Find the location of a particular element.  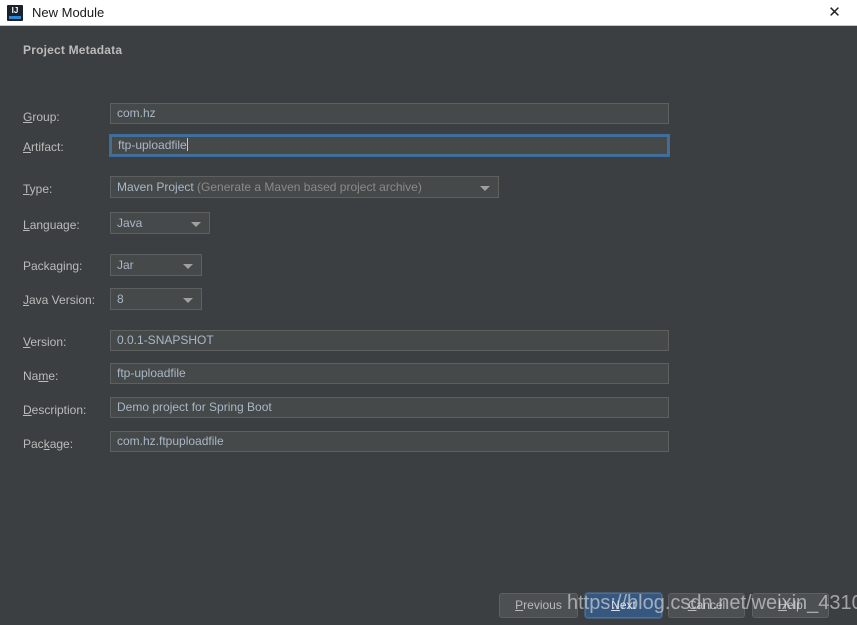

type-combobox-value: Maven Project is located at coordinates (155, 187).